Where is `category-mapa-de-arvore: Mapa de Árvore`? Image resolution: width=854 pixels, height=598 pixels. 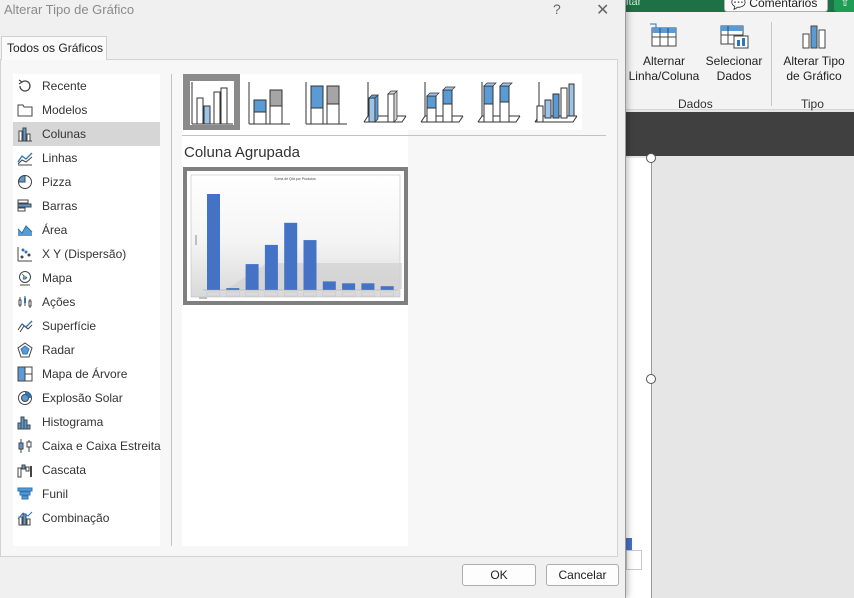
category-mapa-de-arvore: Mapa de Árvore is located at coordinates (86, 374).